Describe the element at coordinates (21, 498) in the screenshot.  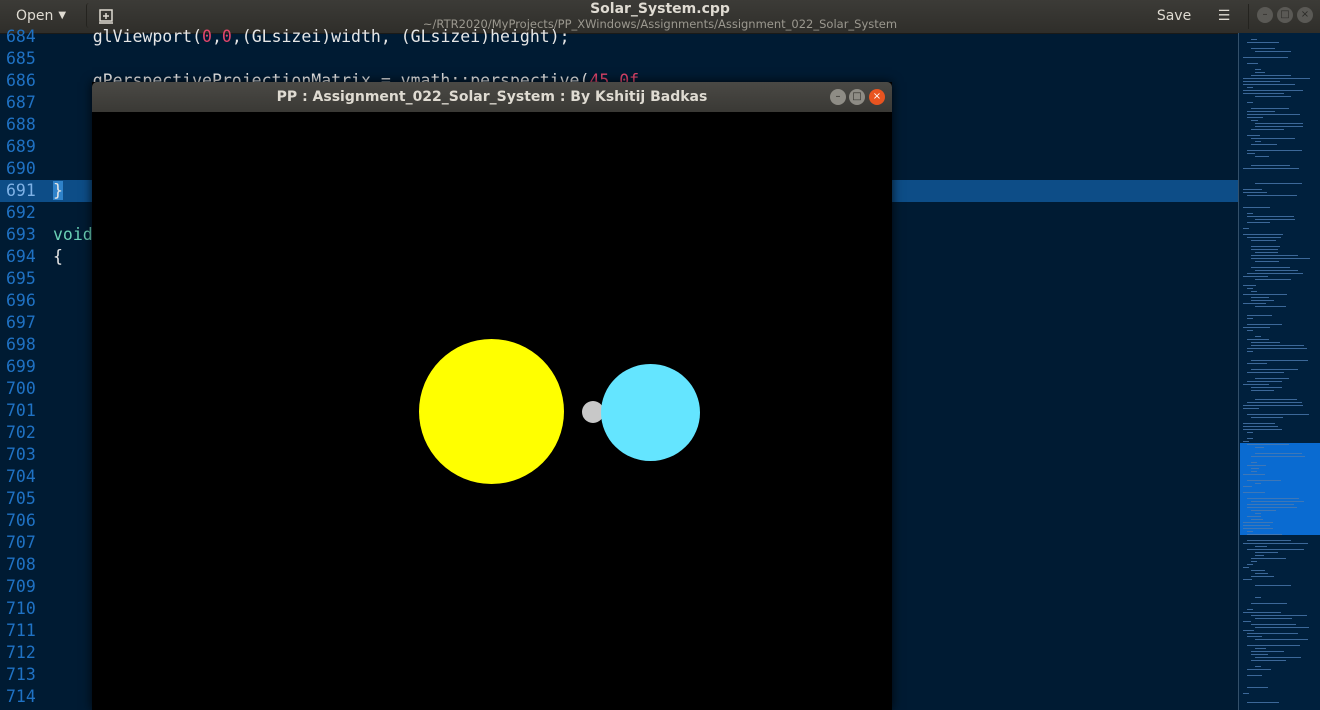
I see `line-number: 705` at that location.